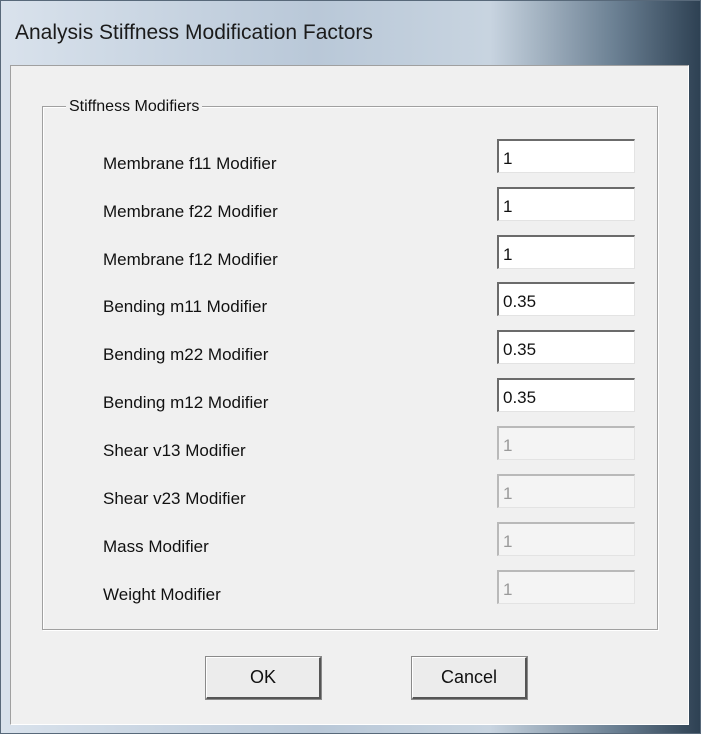 The width and height of the screenshot is (701, 734). What do you see at coordinates (186, 402) in the screenshot?
I see `bending-m12-label: Bending m12 Modifier` at bounding box center [186, 402].